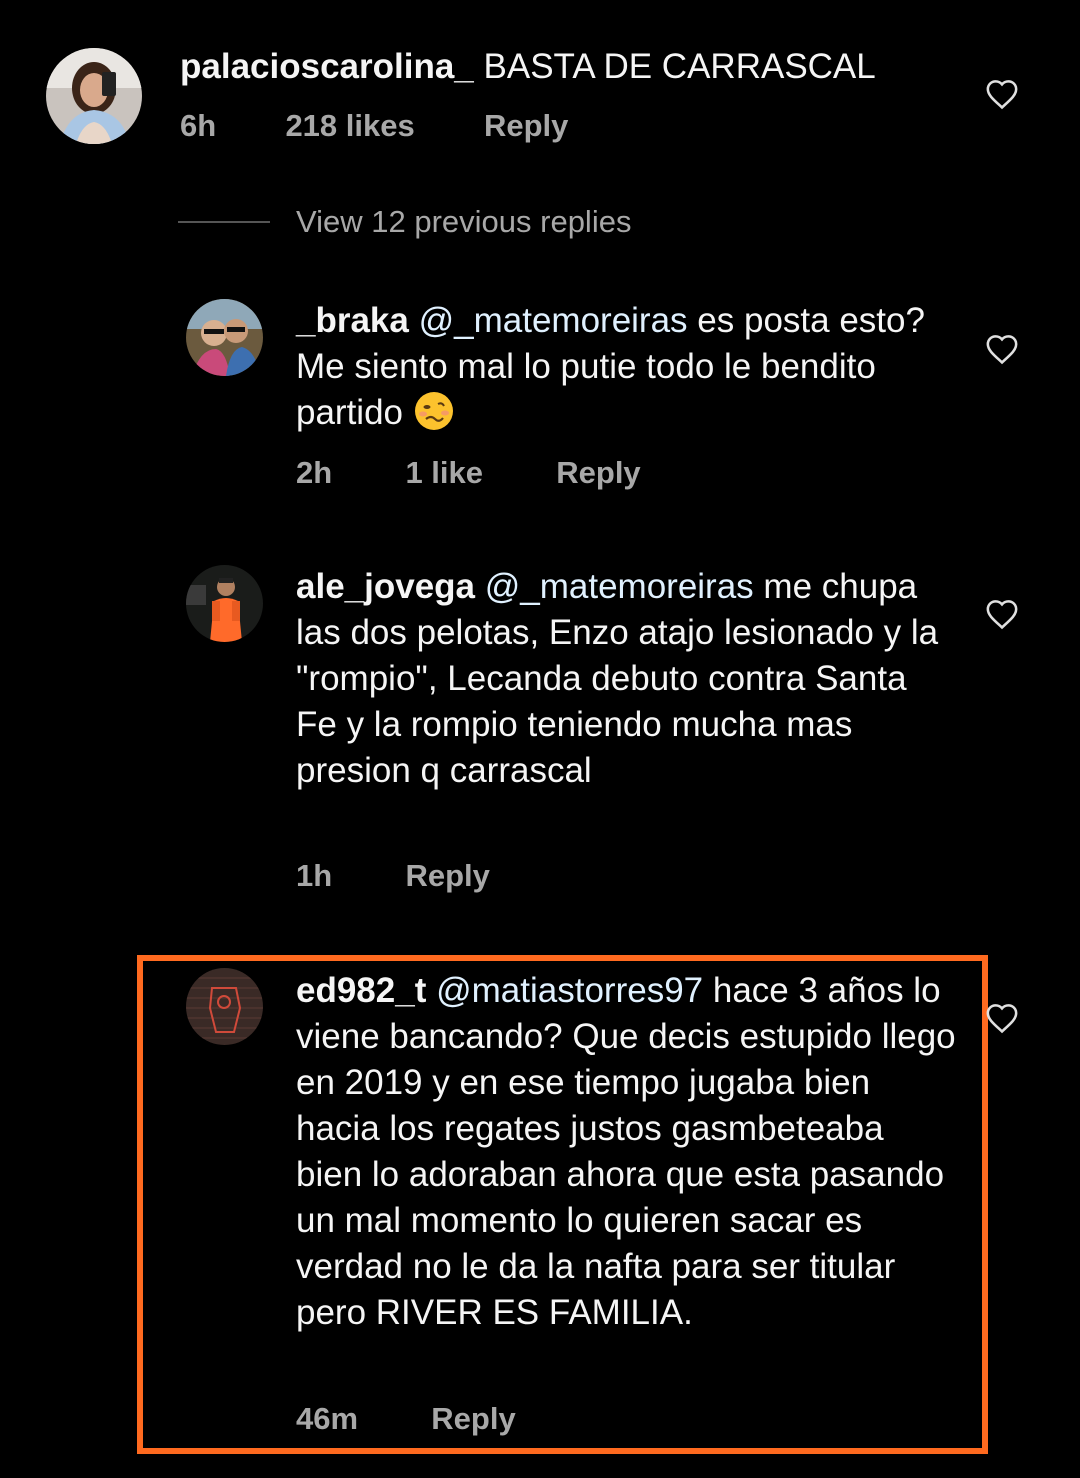  I want to click on comment-meta: 2h 1 like Reply, so click(468, 473).